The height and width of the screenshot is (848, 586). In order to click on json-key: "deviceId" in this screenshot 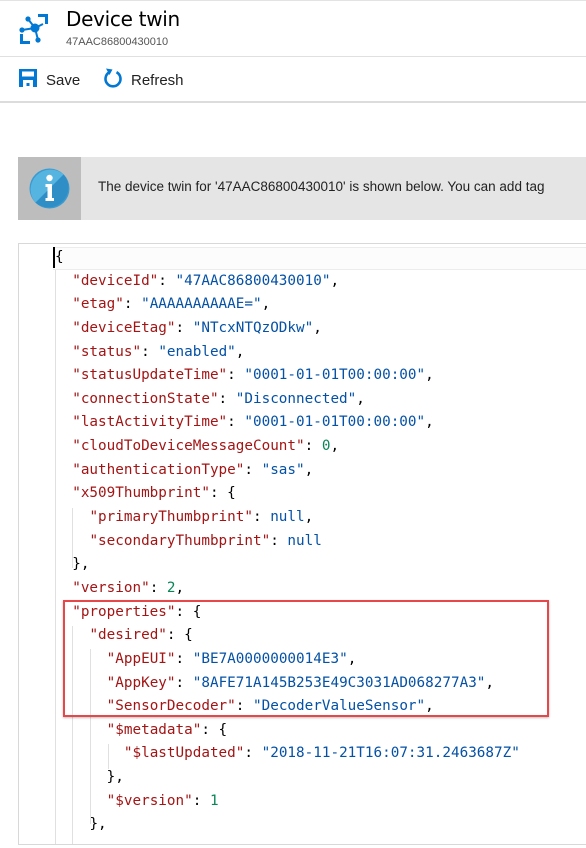, I will do `click(115, 280)`.